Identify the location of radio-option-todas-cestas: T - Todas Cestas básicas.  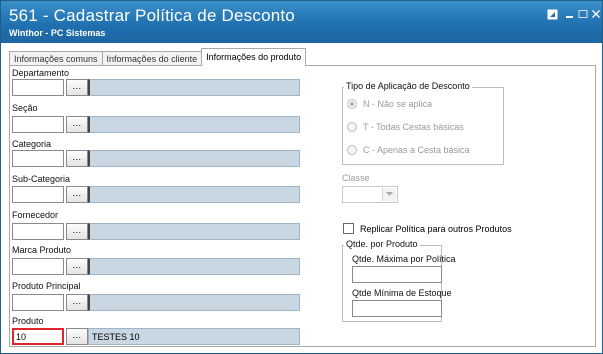
(405, 127).